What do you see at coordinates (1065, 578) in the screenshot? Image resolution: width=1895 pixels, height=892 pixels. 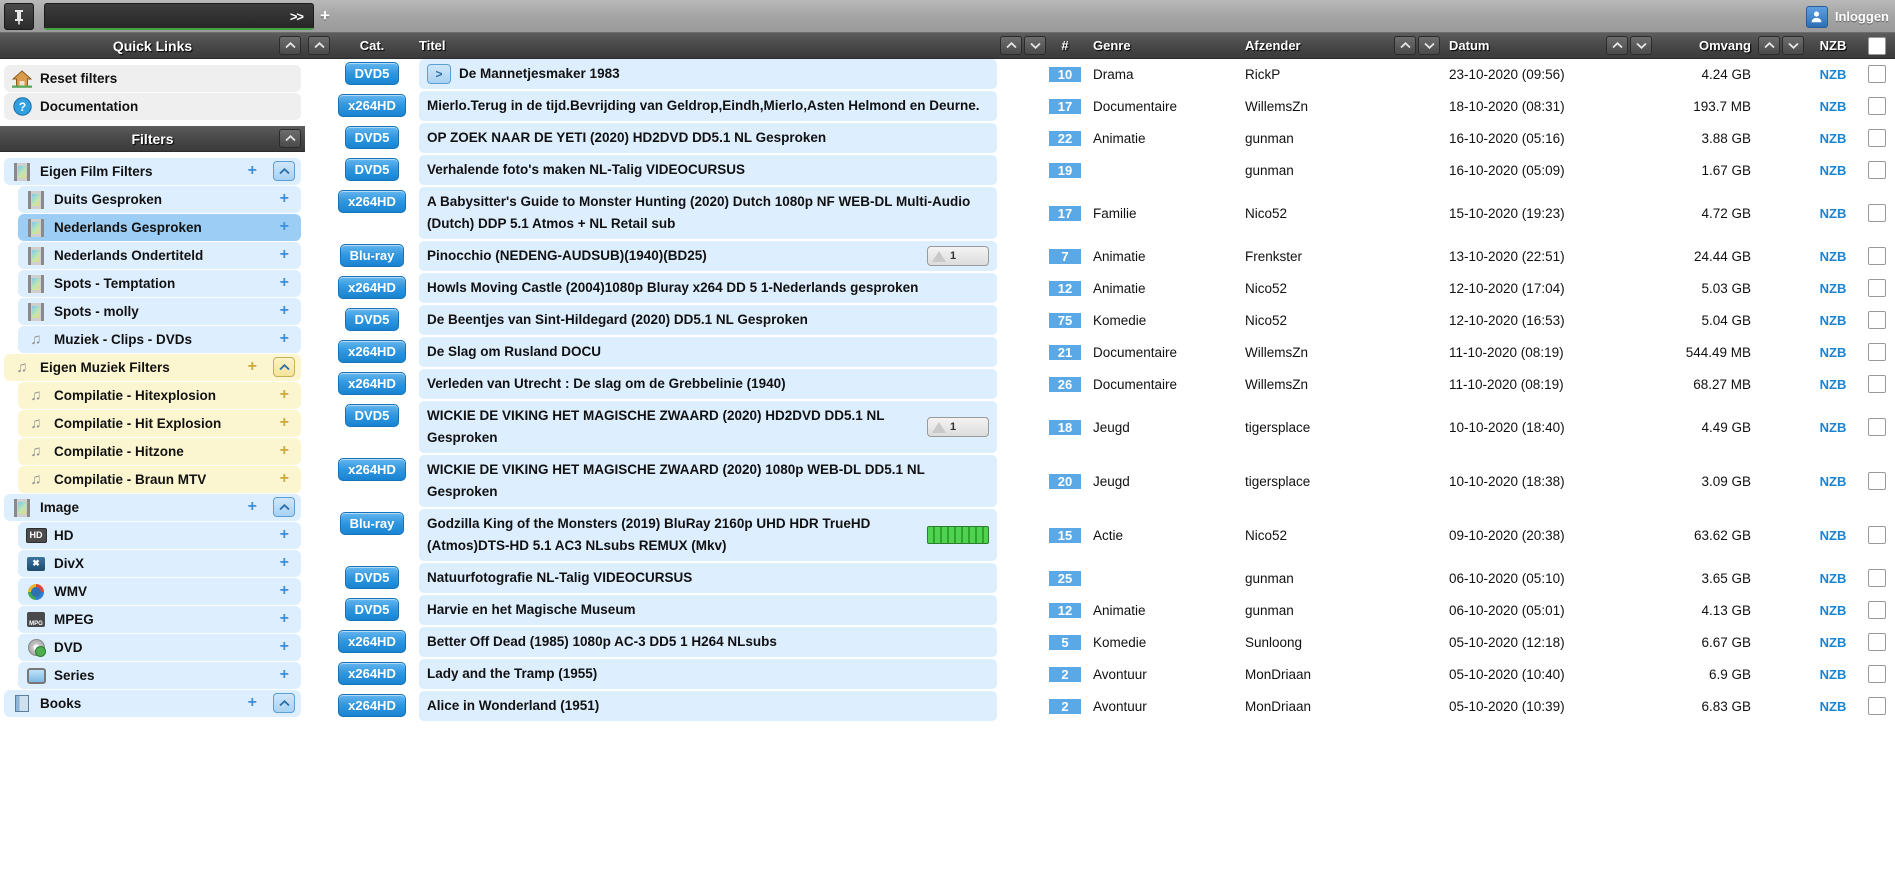 I see `comment-count: 25` at bounding box center [1065, 578].